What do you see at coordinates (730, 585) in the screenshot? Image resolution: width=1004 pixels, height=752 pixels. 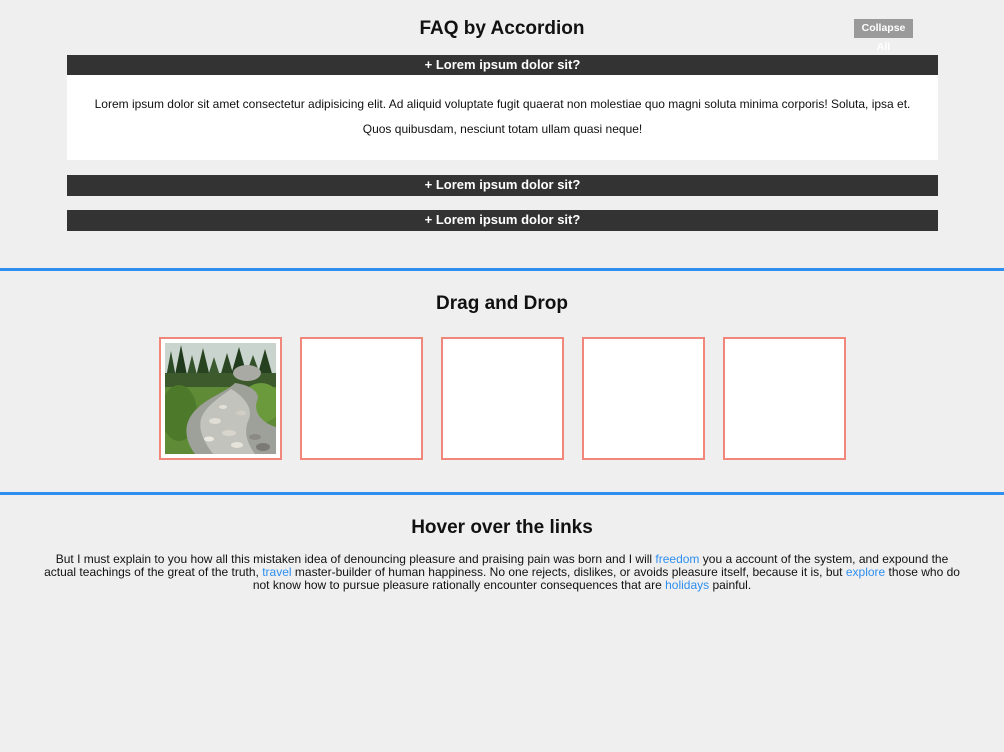 I see `paragraph-text: painful.` at bounding box center [730, 585].